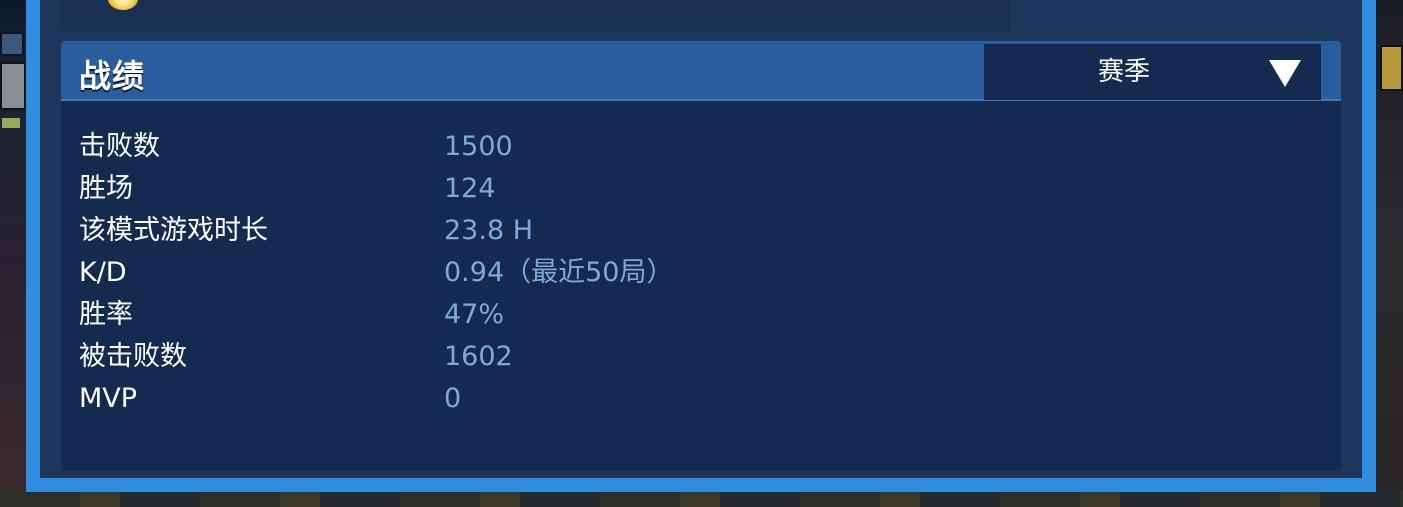  I want to click on stat-value: 1602, so click(478, 356).